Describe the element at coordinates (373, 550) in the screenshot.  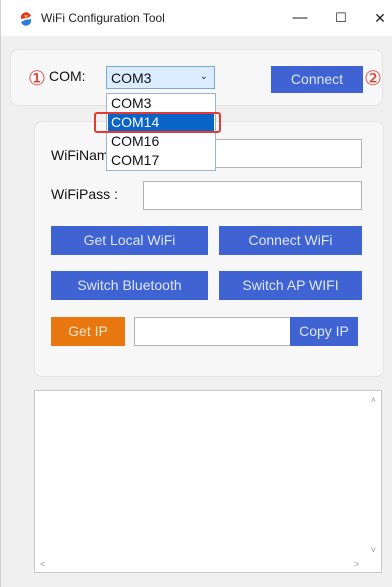
I see `scroll-down-icon: ˅` at that location.